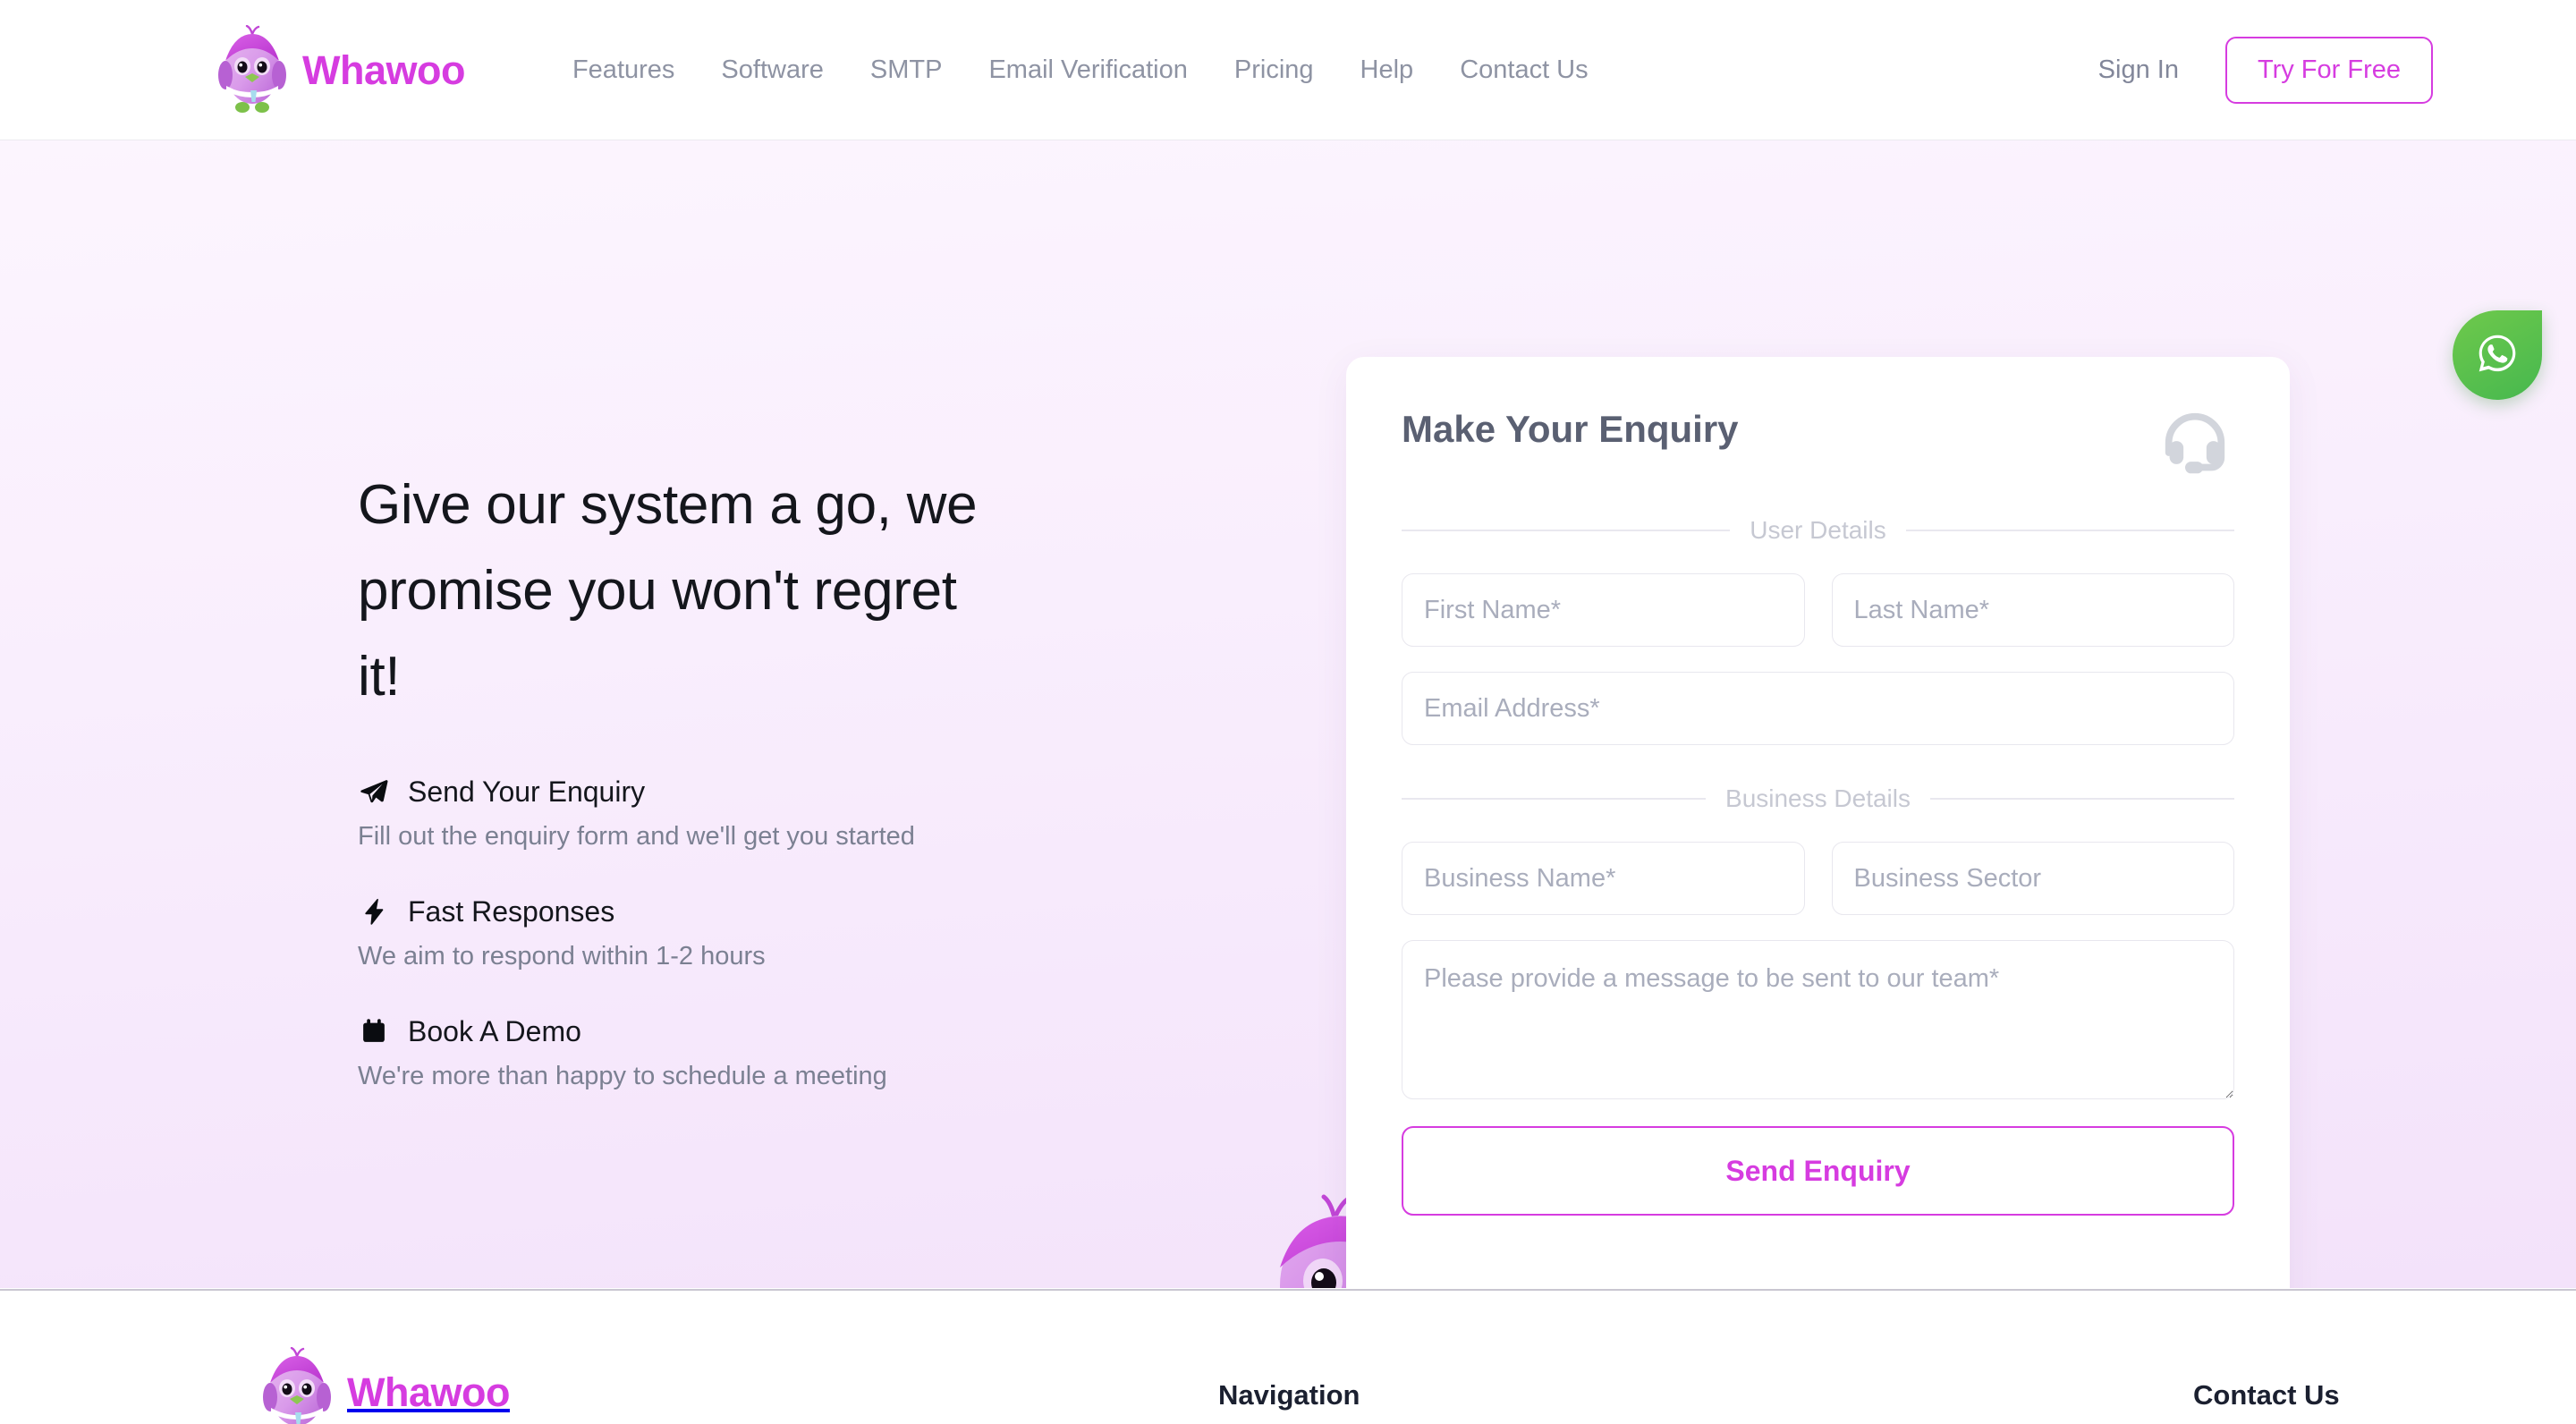 This screenshot has width=2576, height=1424. I want to click on navbar-actions: Sign In Try For Free, so click(2252, 70).